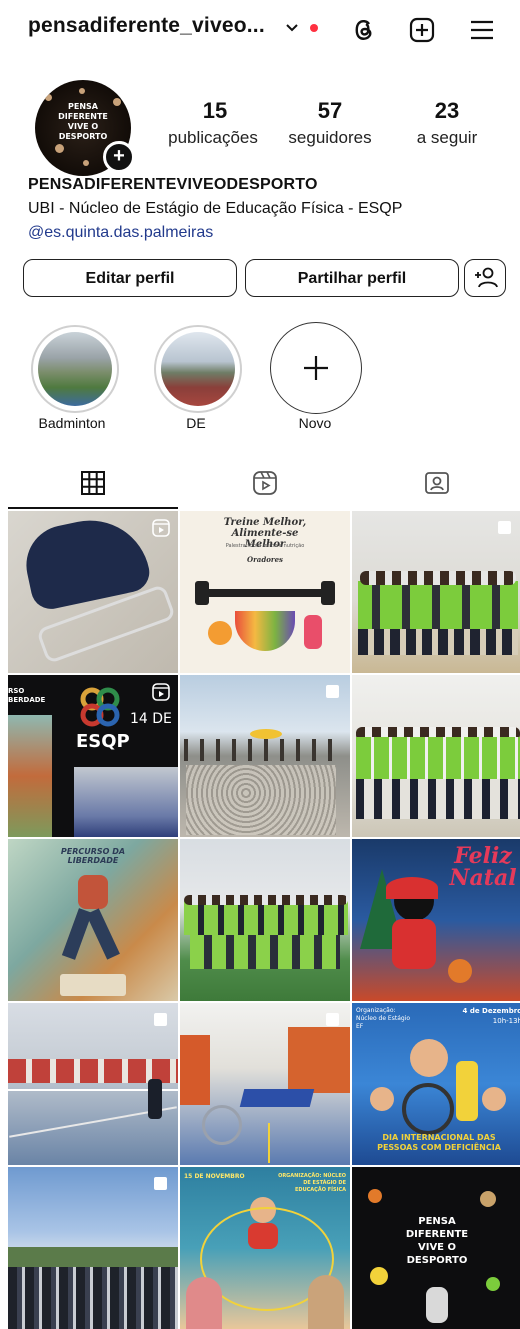 This screenshot has width=520, height=1329. Describe the element at coordinates (196, 423) in the screenshot. I see `highlight-label: DE` at that location.